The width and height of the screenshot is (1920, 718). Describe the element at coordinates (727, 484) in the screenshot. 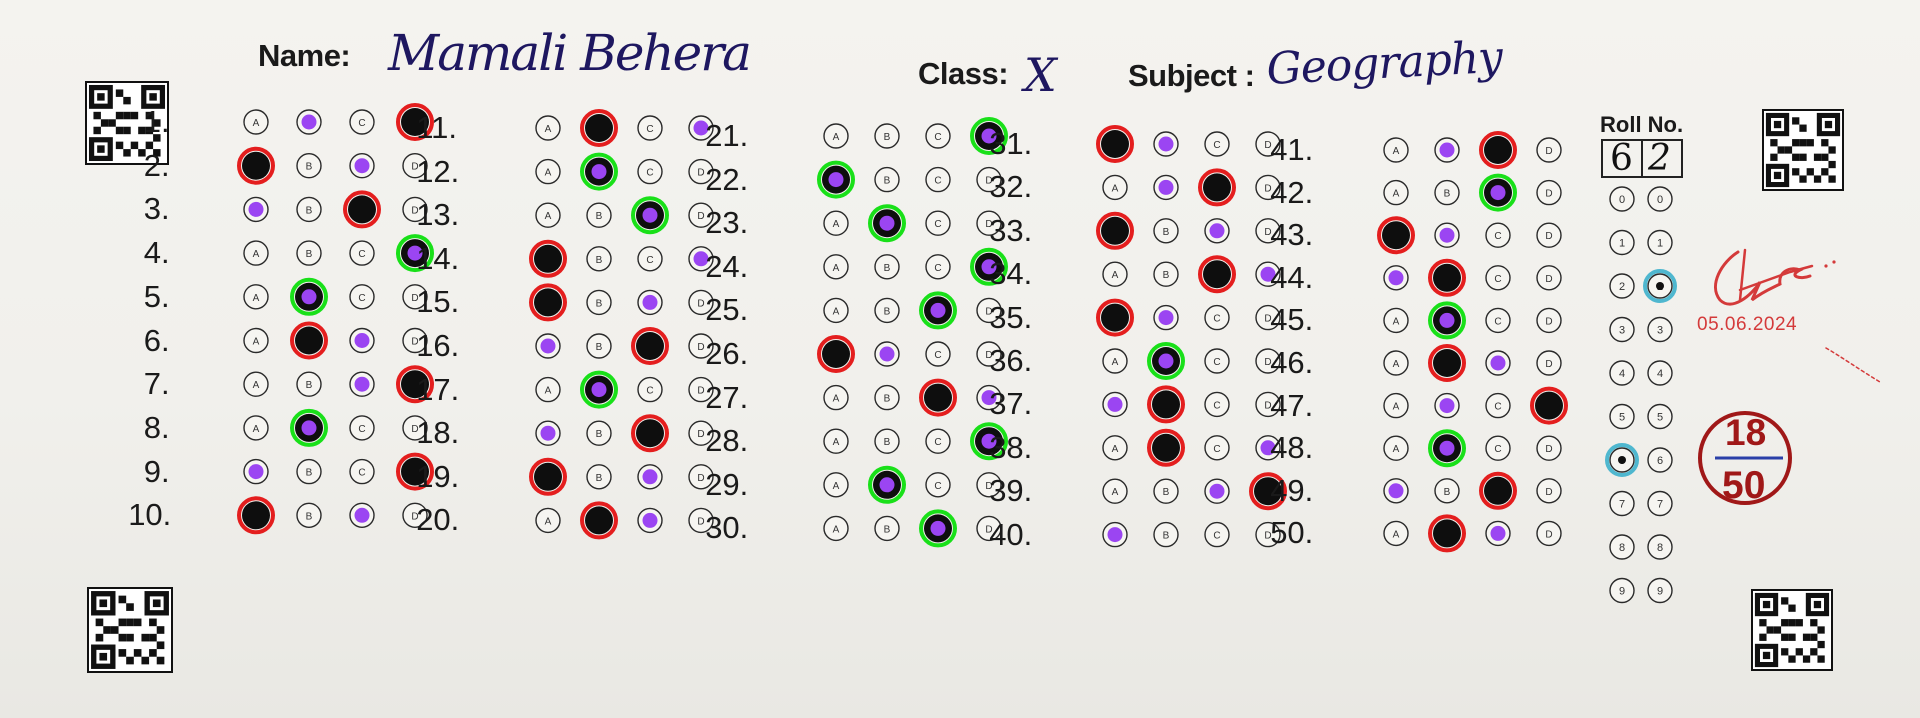

I see `question-number: 29.` at that location.